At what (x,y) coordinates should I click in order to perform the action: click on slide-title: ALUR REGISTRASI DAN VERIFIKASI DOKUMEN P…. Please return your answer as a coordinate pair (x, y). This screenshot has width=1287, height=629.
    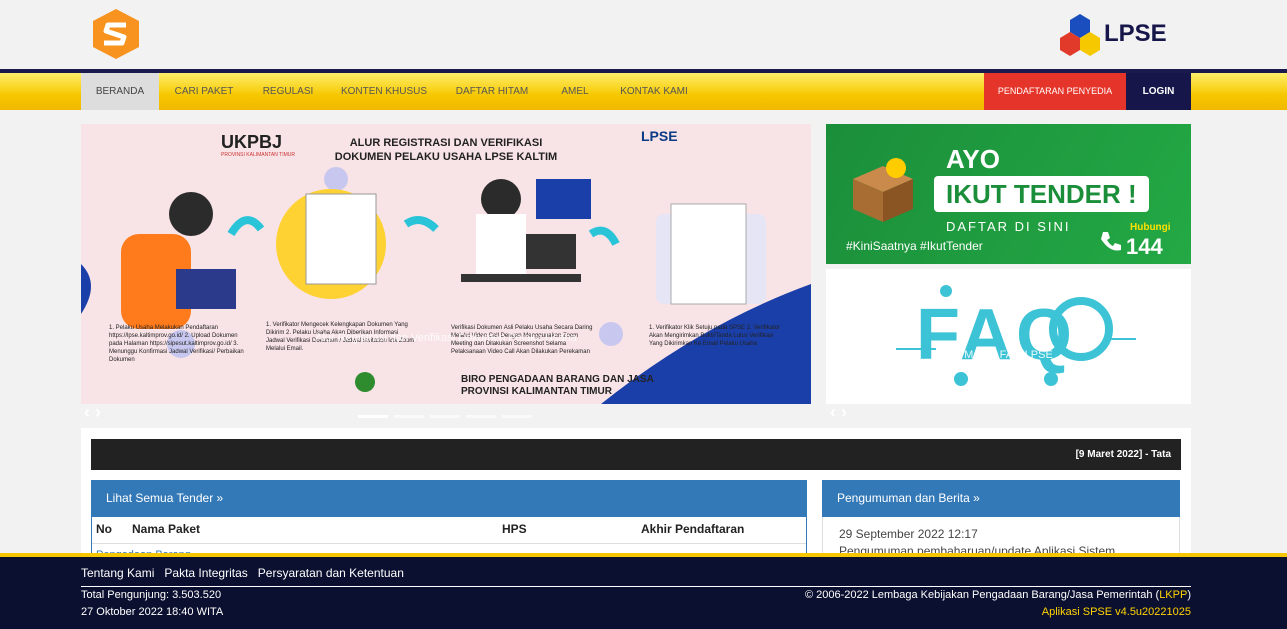
    Looking at the image, I should click on (446, 150).